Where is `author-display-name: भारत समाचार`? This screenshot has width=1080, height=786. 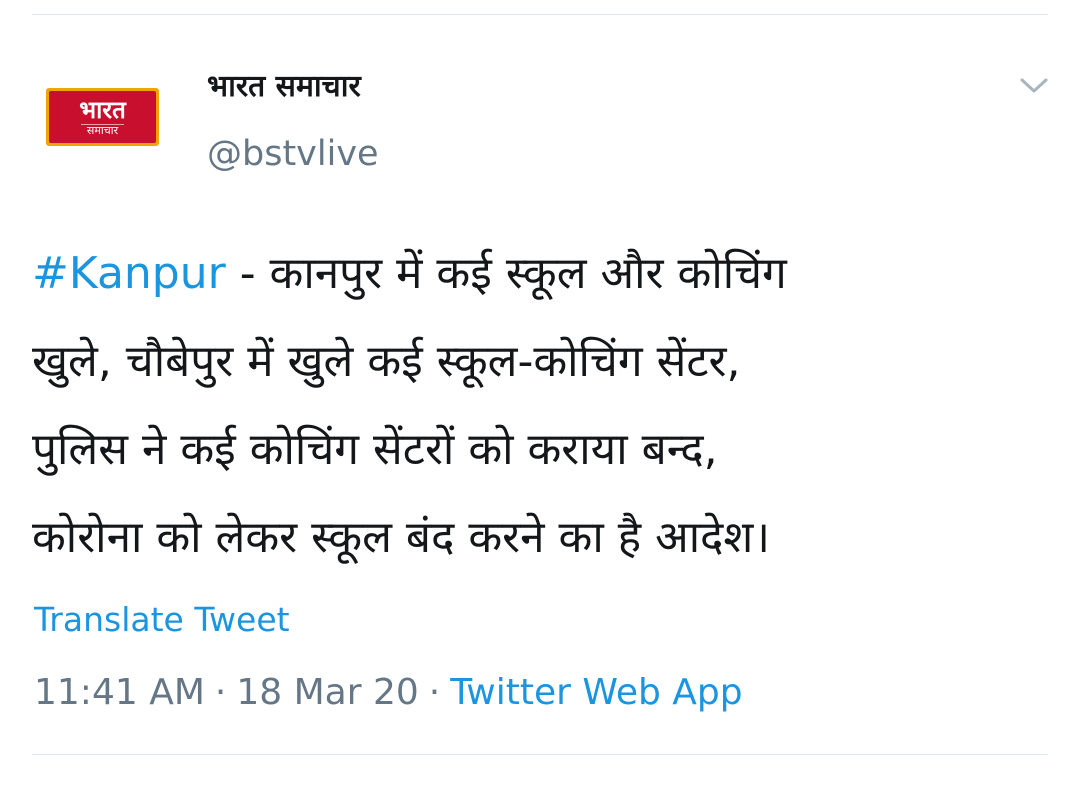 author-display-name: भारत समाचार is located at coordinates (284, 84).